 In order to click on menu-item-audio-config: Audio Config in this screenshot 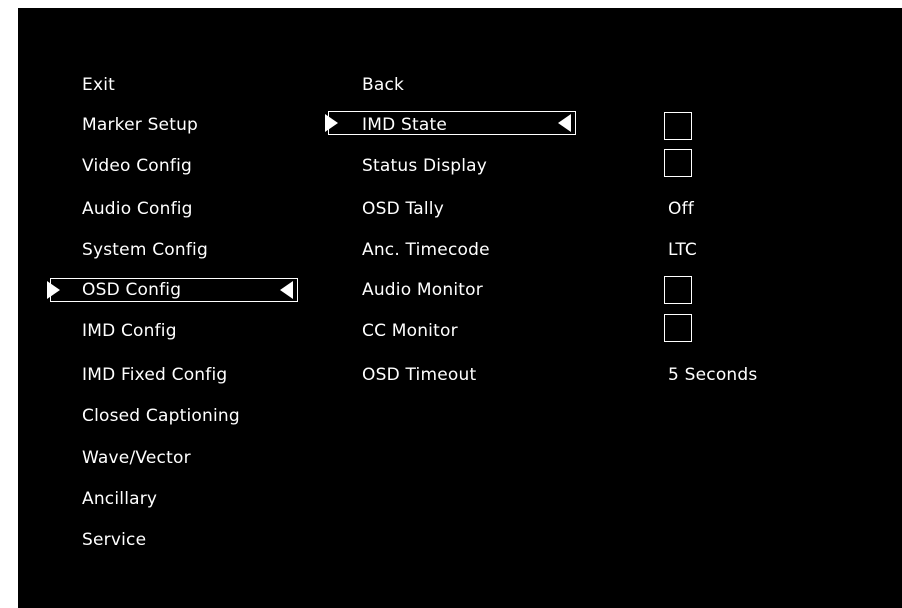, I will do `click(137, 209)`.